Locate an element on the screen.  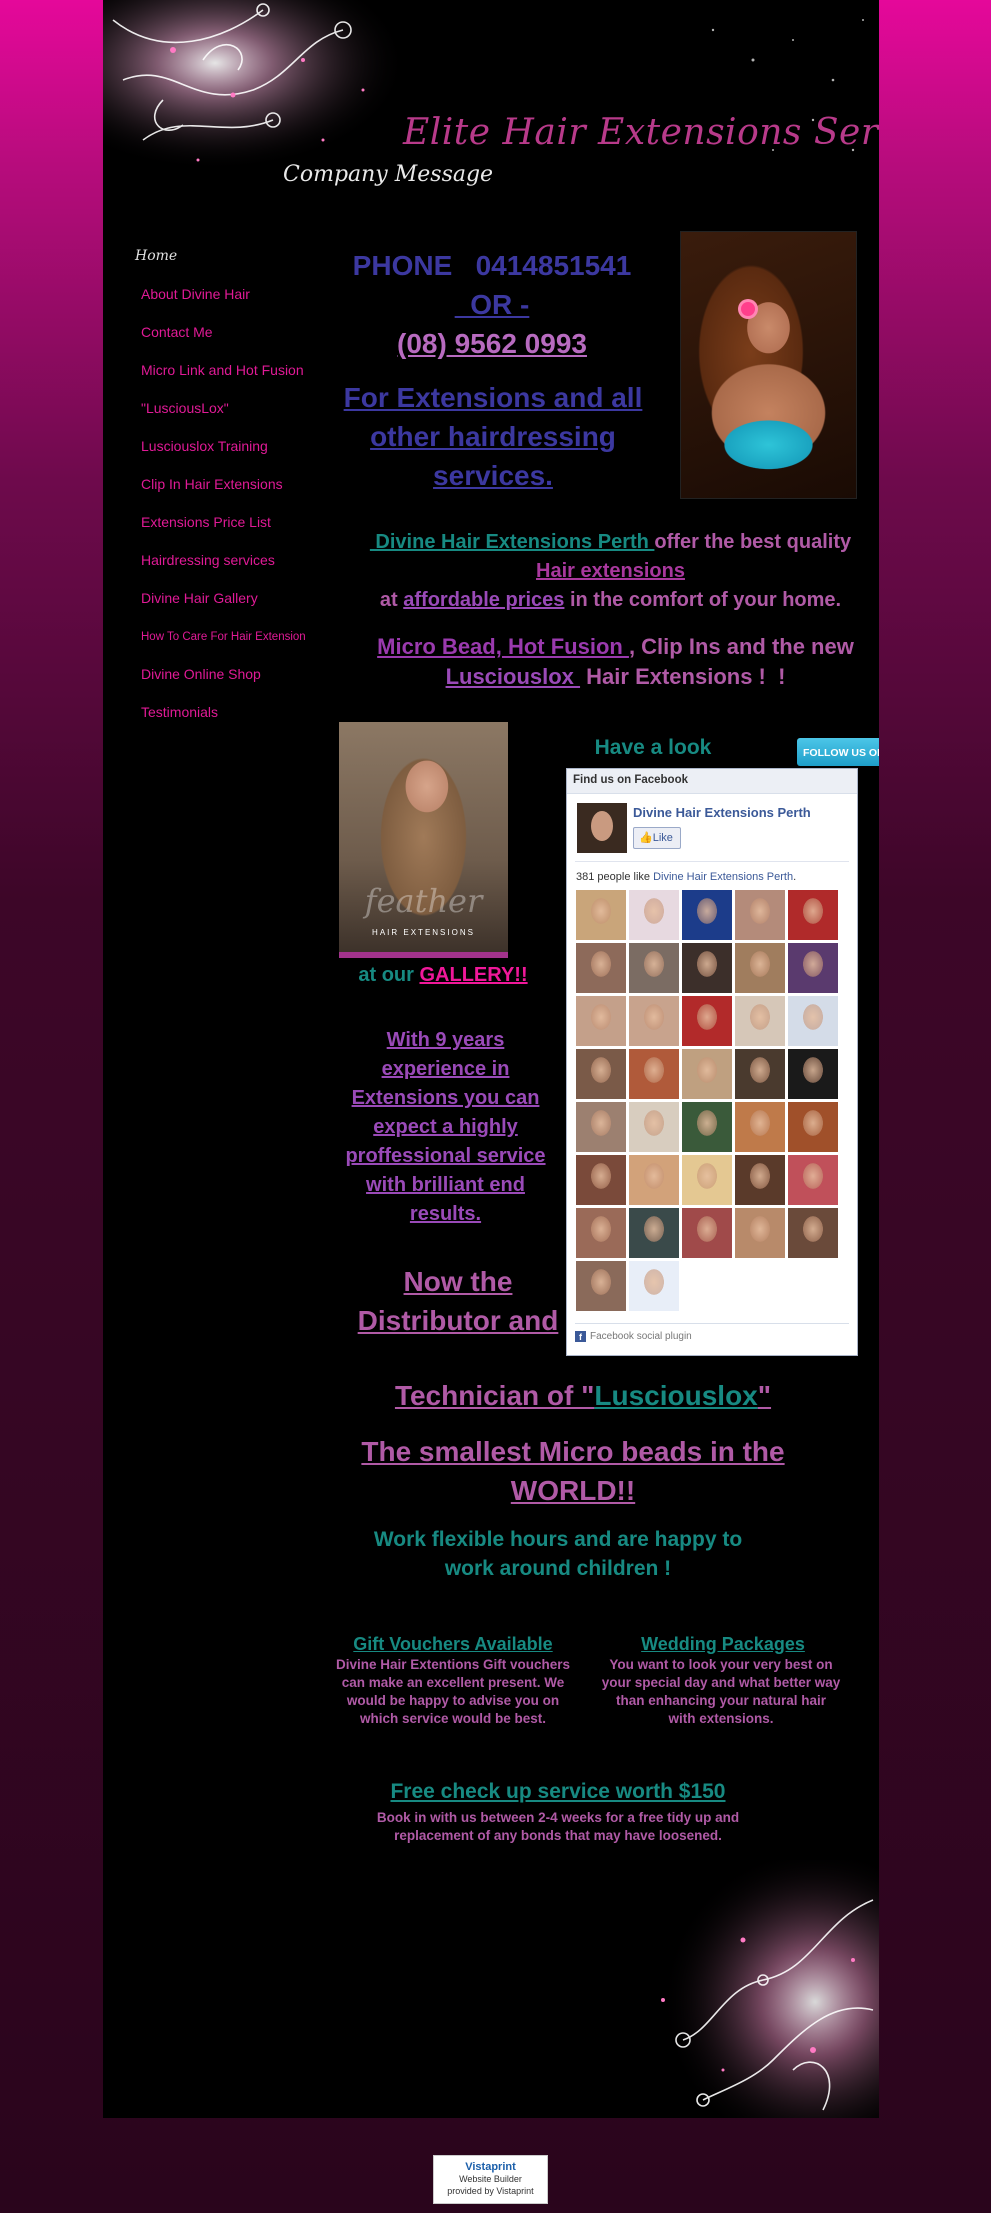
facebook-like-button: 👍Like is located at coordinates (657, 838).